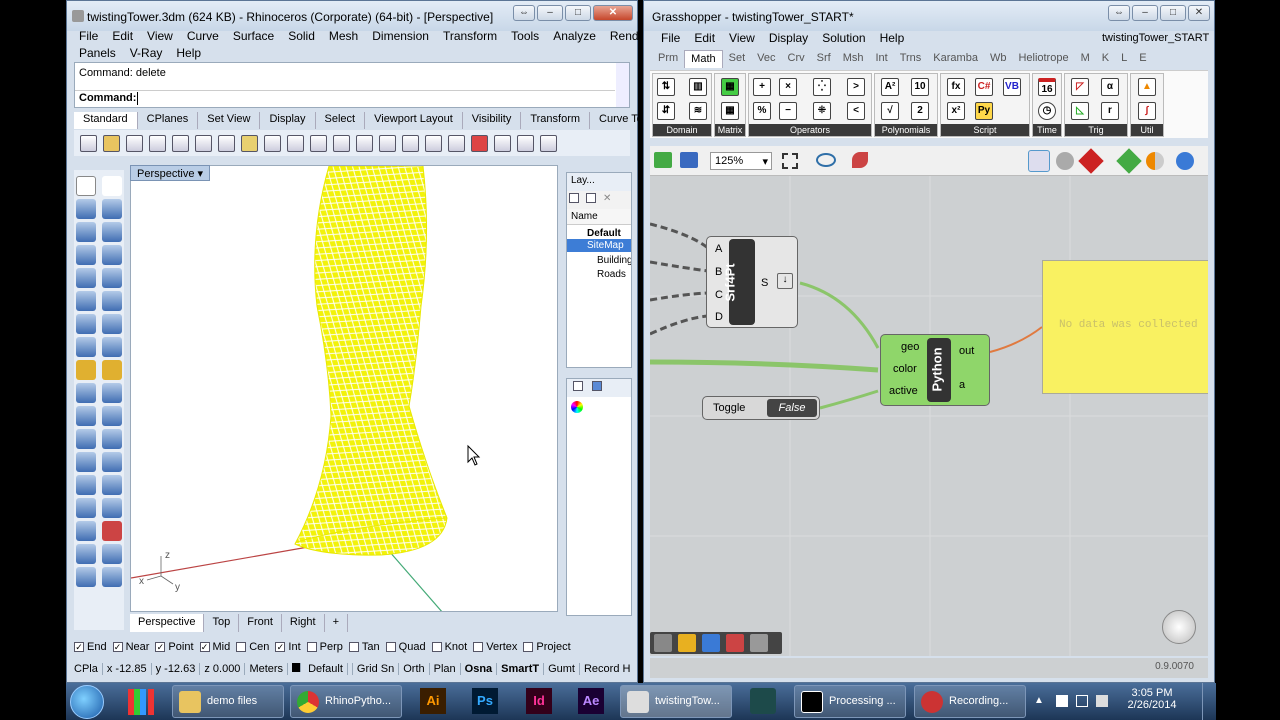 This screenshot has width=1280, height=720. I want to click on status-units: Meters, so click(267, 669).